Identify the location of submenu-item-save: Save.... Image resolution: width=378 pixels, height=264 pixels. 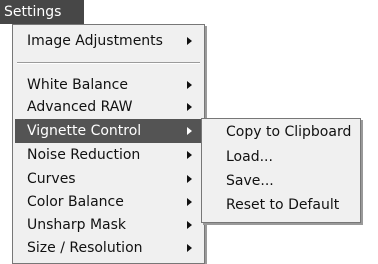
(281, 181).